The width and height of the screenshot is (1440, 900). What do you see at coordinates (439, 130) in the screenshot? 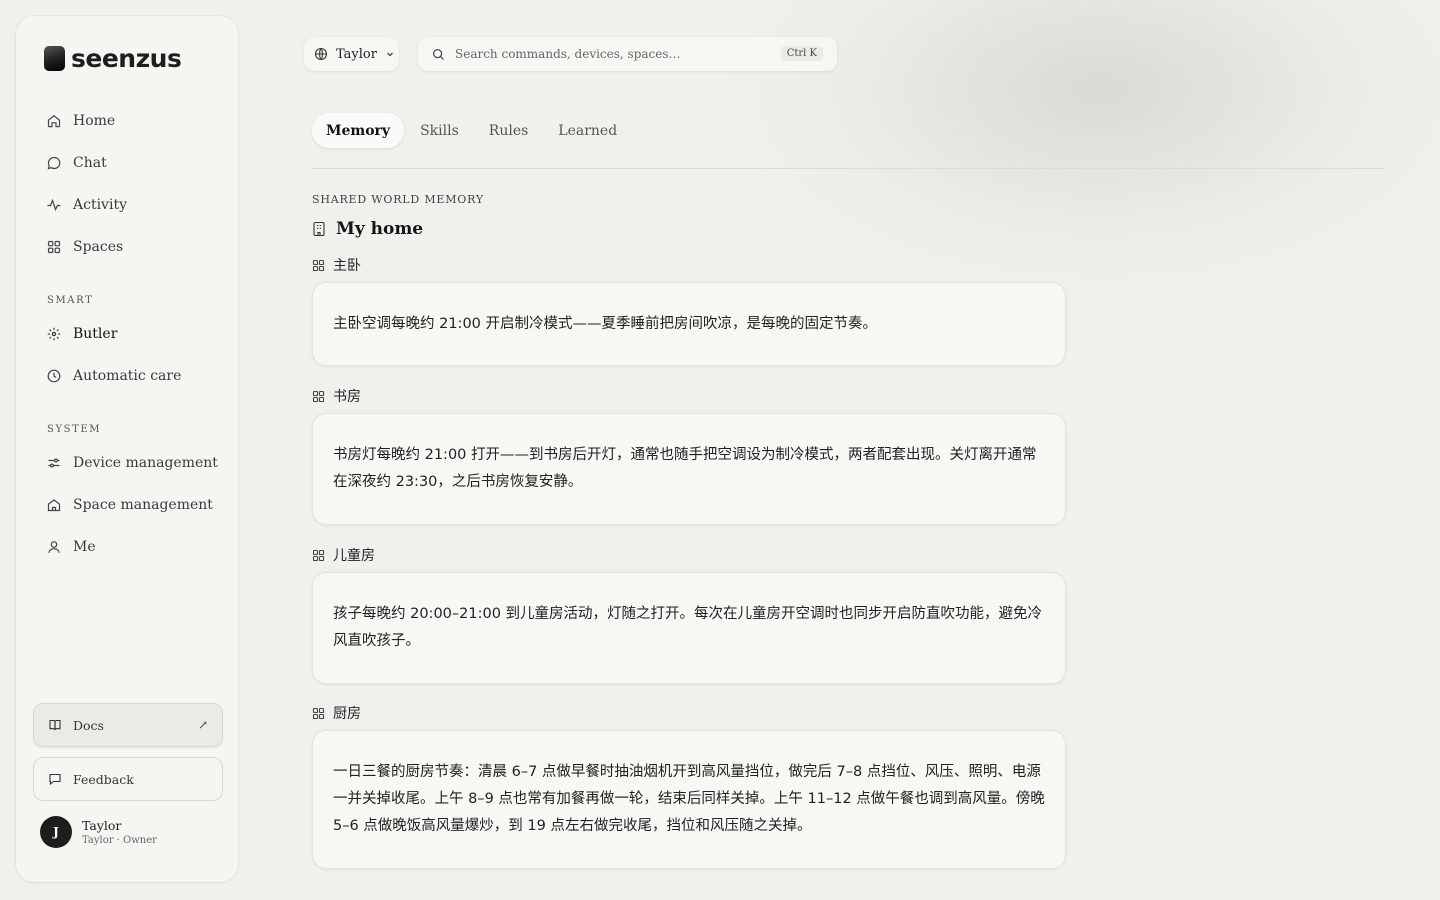
I see `tab-skills: Skills` at bounding box center [439, 130].